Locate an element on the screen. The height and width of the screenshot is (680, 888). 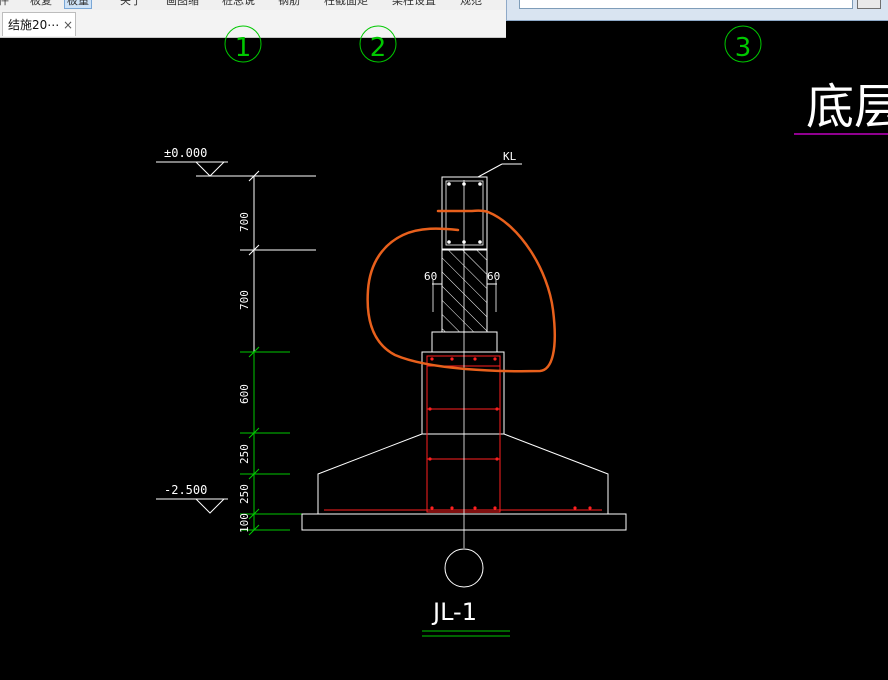
offset-label-right: 60 is located at coordinates (493, 276).